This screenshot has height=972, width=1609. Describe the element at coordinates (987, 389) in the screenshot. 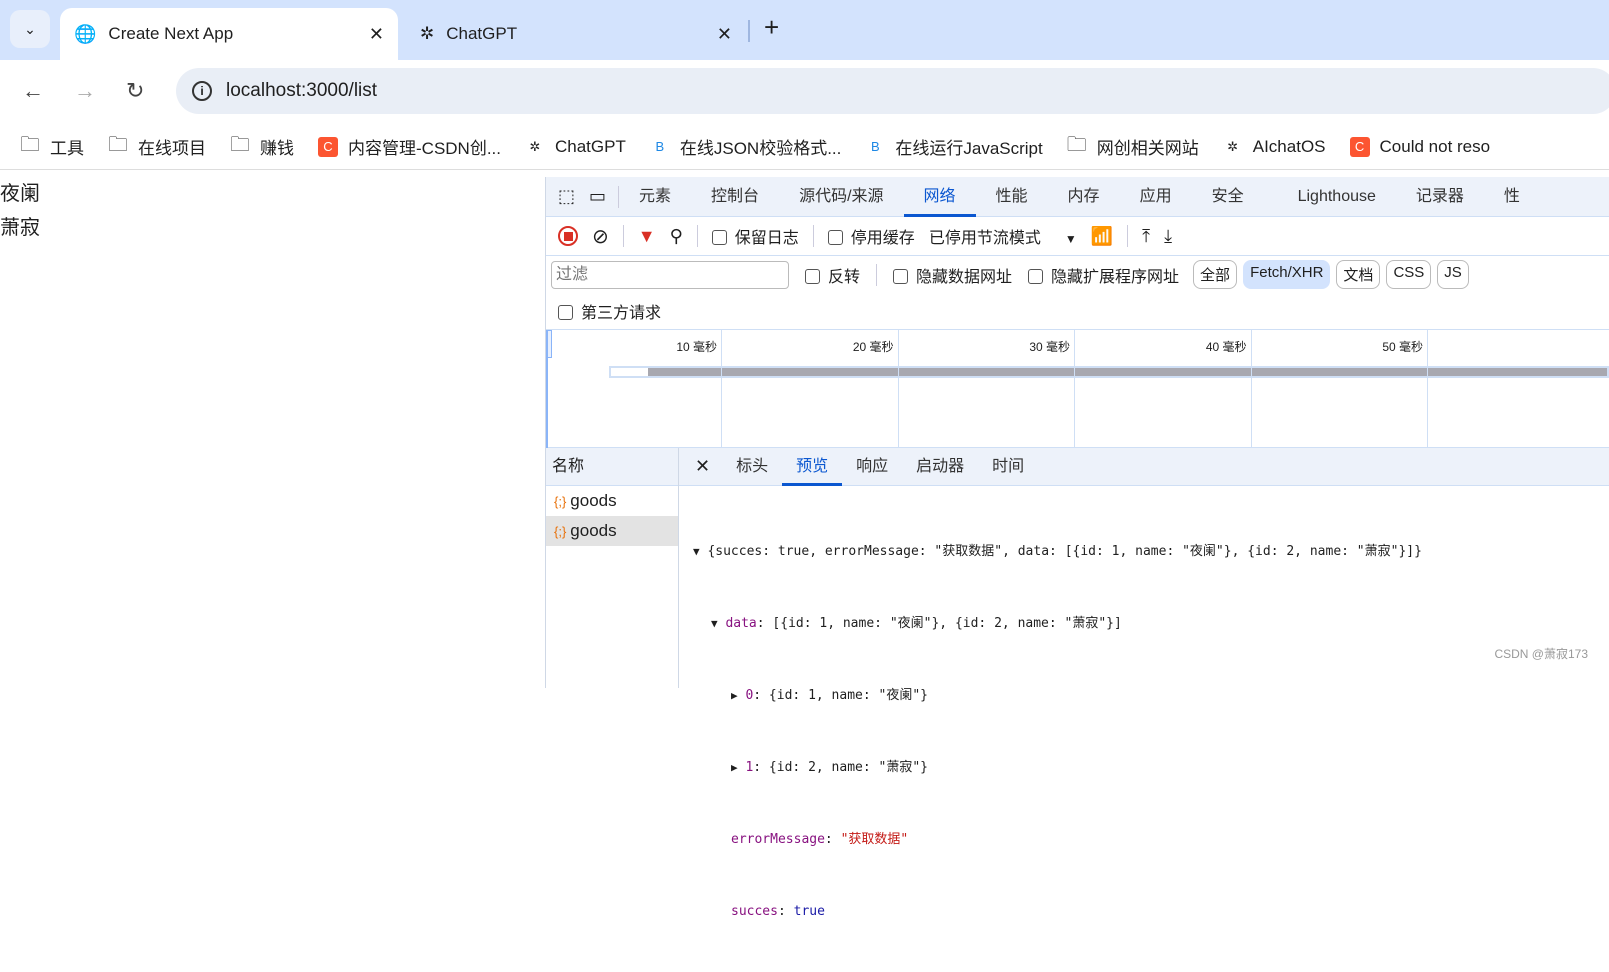

I see `timeline-tick: 30 毫秒` at that location.